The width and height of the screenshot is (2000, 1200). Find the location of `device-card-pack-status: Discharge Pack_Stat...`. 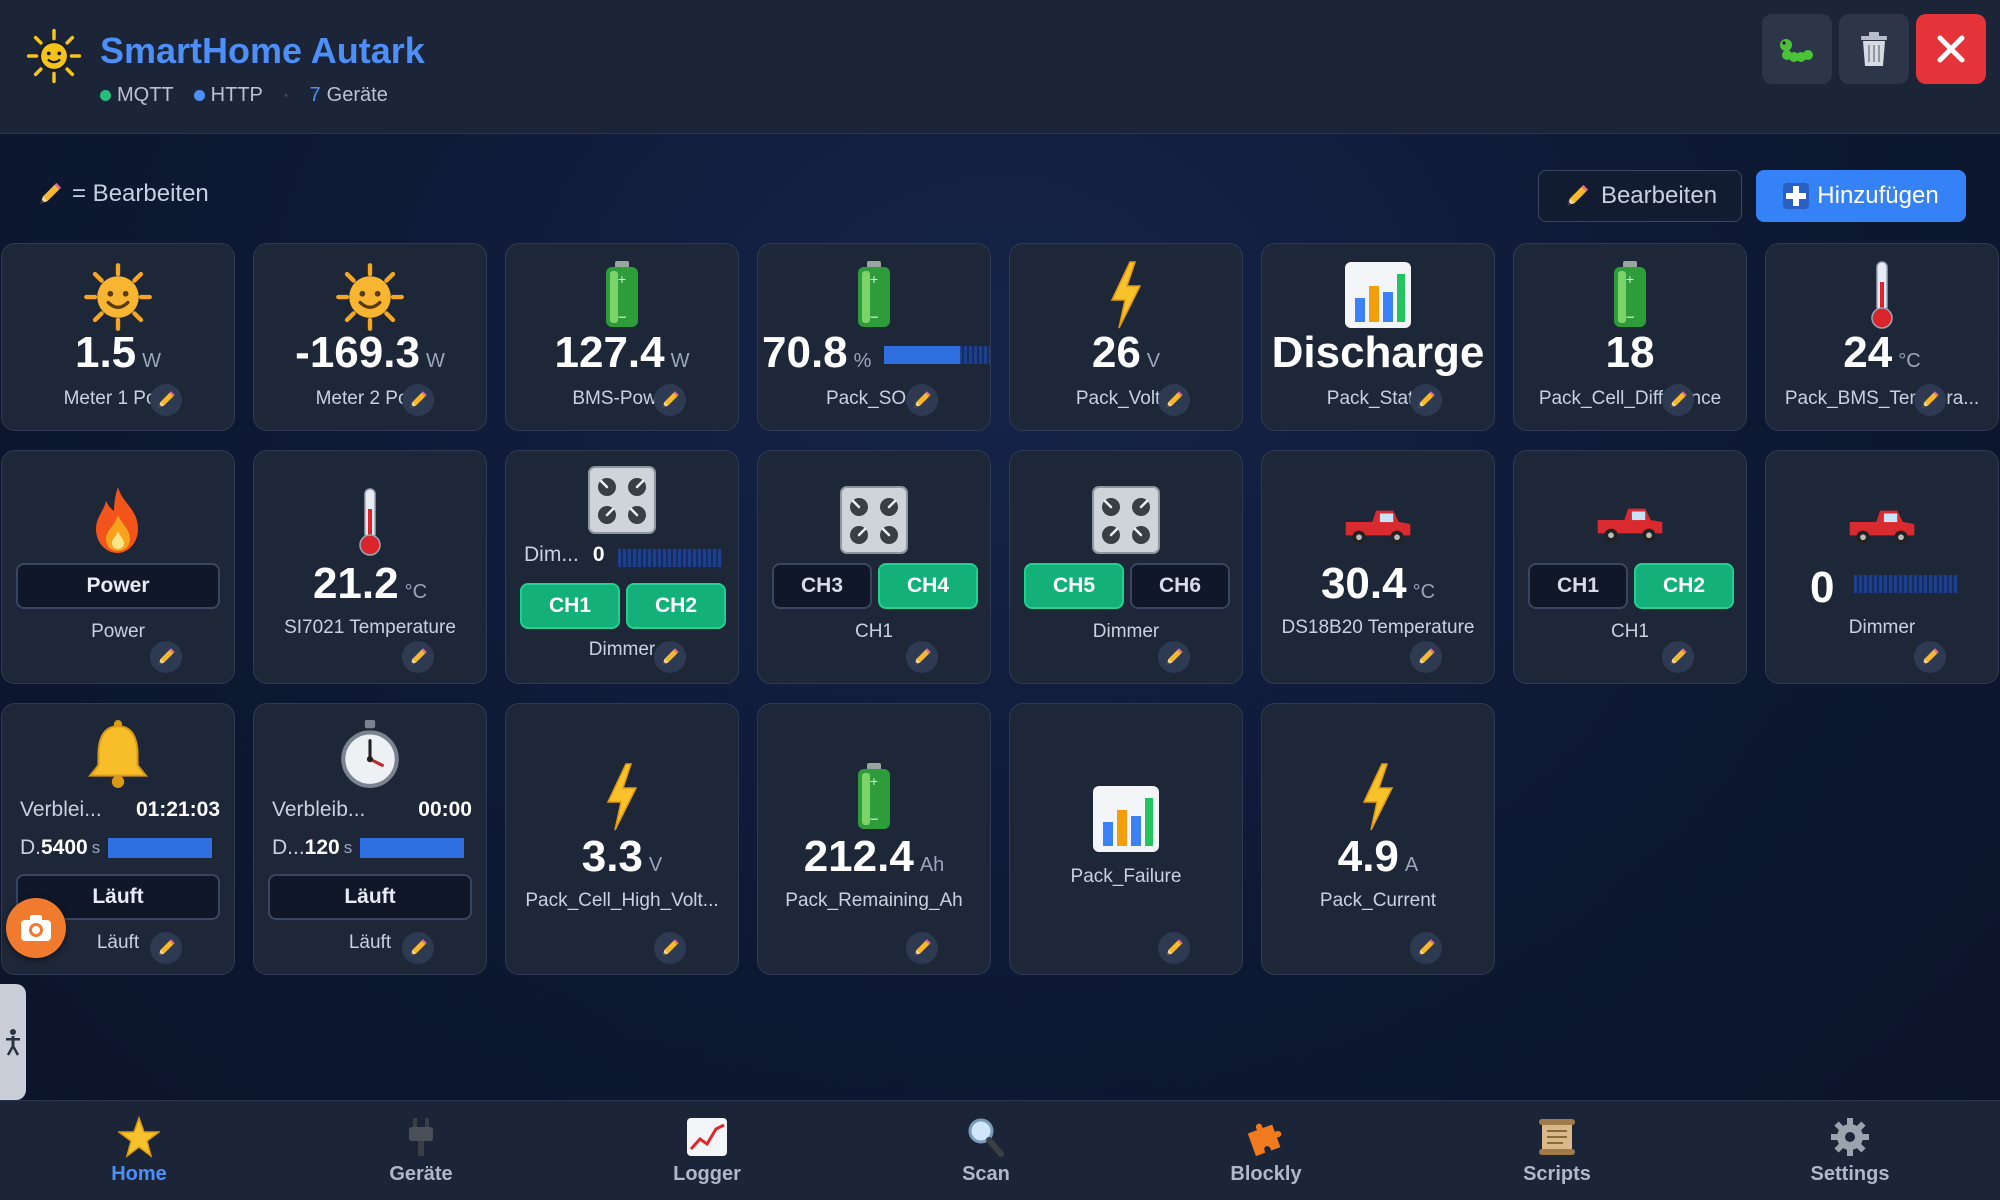

device-card-pack-status: Discharge Pack_Stat... is located at coordinates (1378, 337).